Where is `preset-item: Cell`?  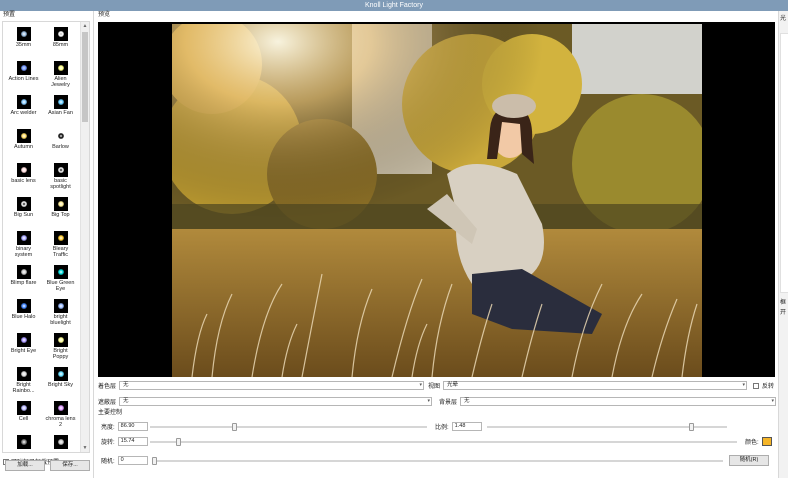
preset-item: Cell is located at coordinates (23, 417).